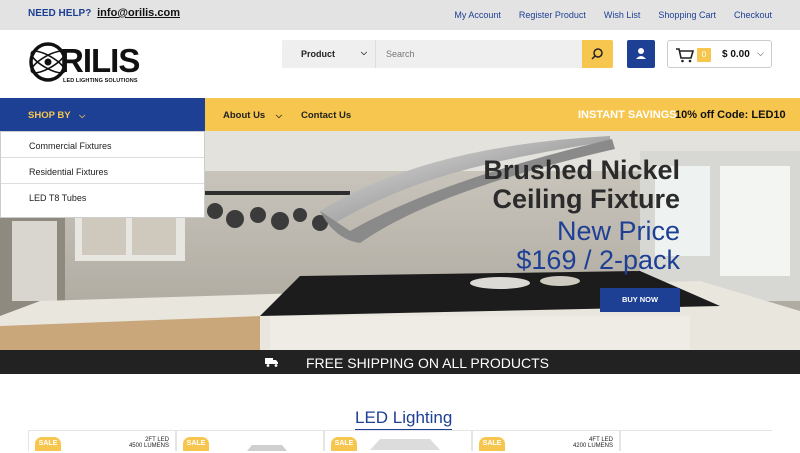  What do you see at coordinates (719, 54) in the screenshot?
I see `mini-cart: 0 $ 0.00 ⌵` at bounding box center [719, 54].